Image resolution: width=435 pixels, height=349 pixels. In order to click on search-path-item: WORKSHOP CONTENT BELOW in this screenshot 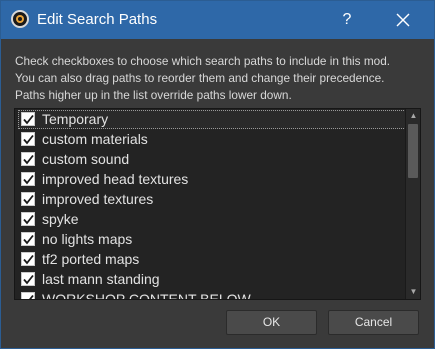, I will do `click(212, 295)`.